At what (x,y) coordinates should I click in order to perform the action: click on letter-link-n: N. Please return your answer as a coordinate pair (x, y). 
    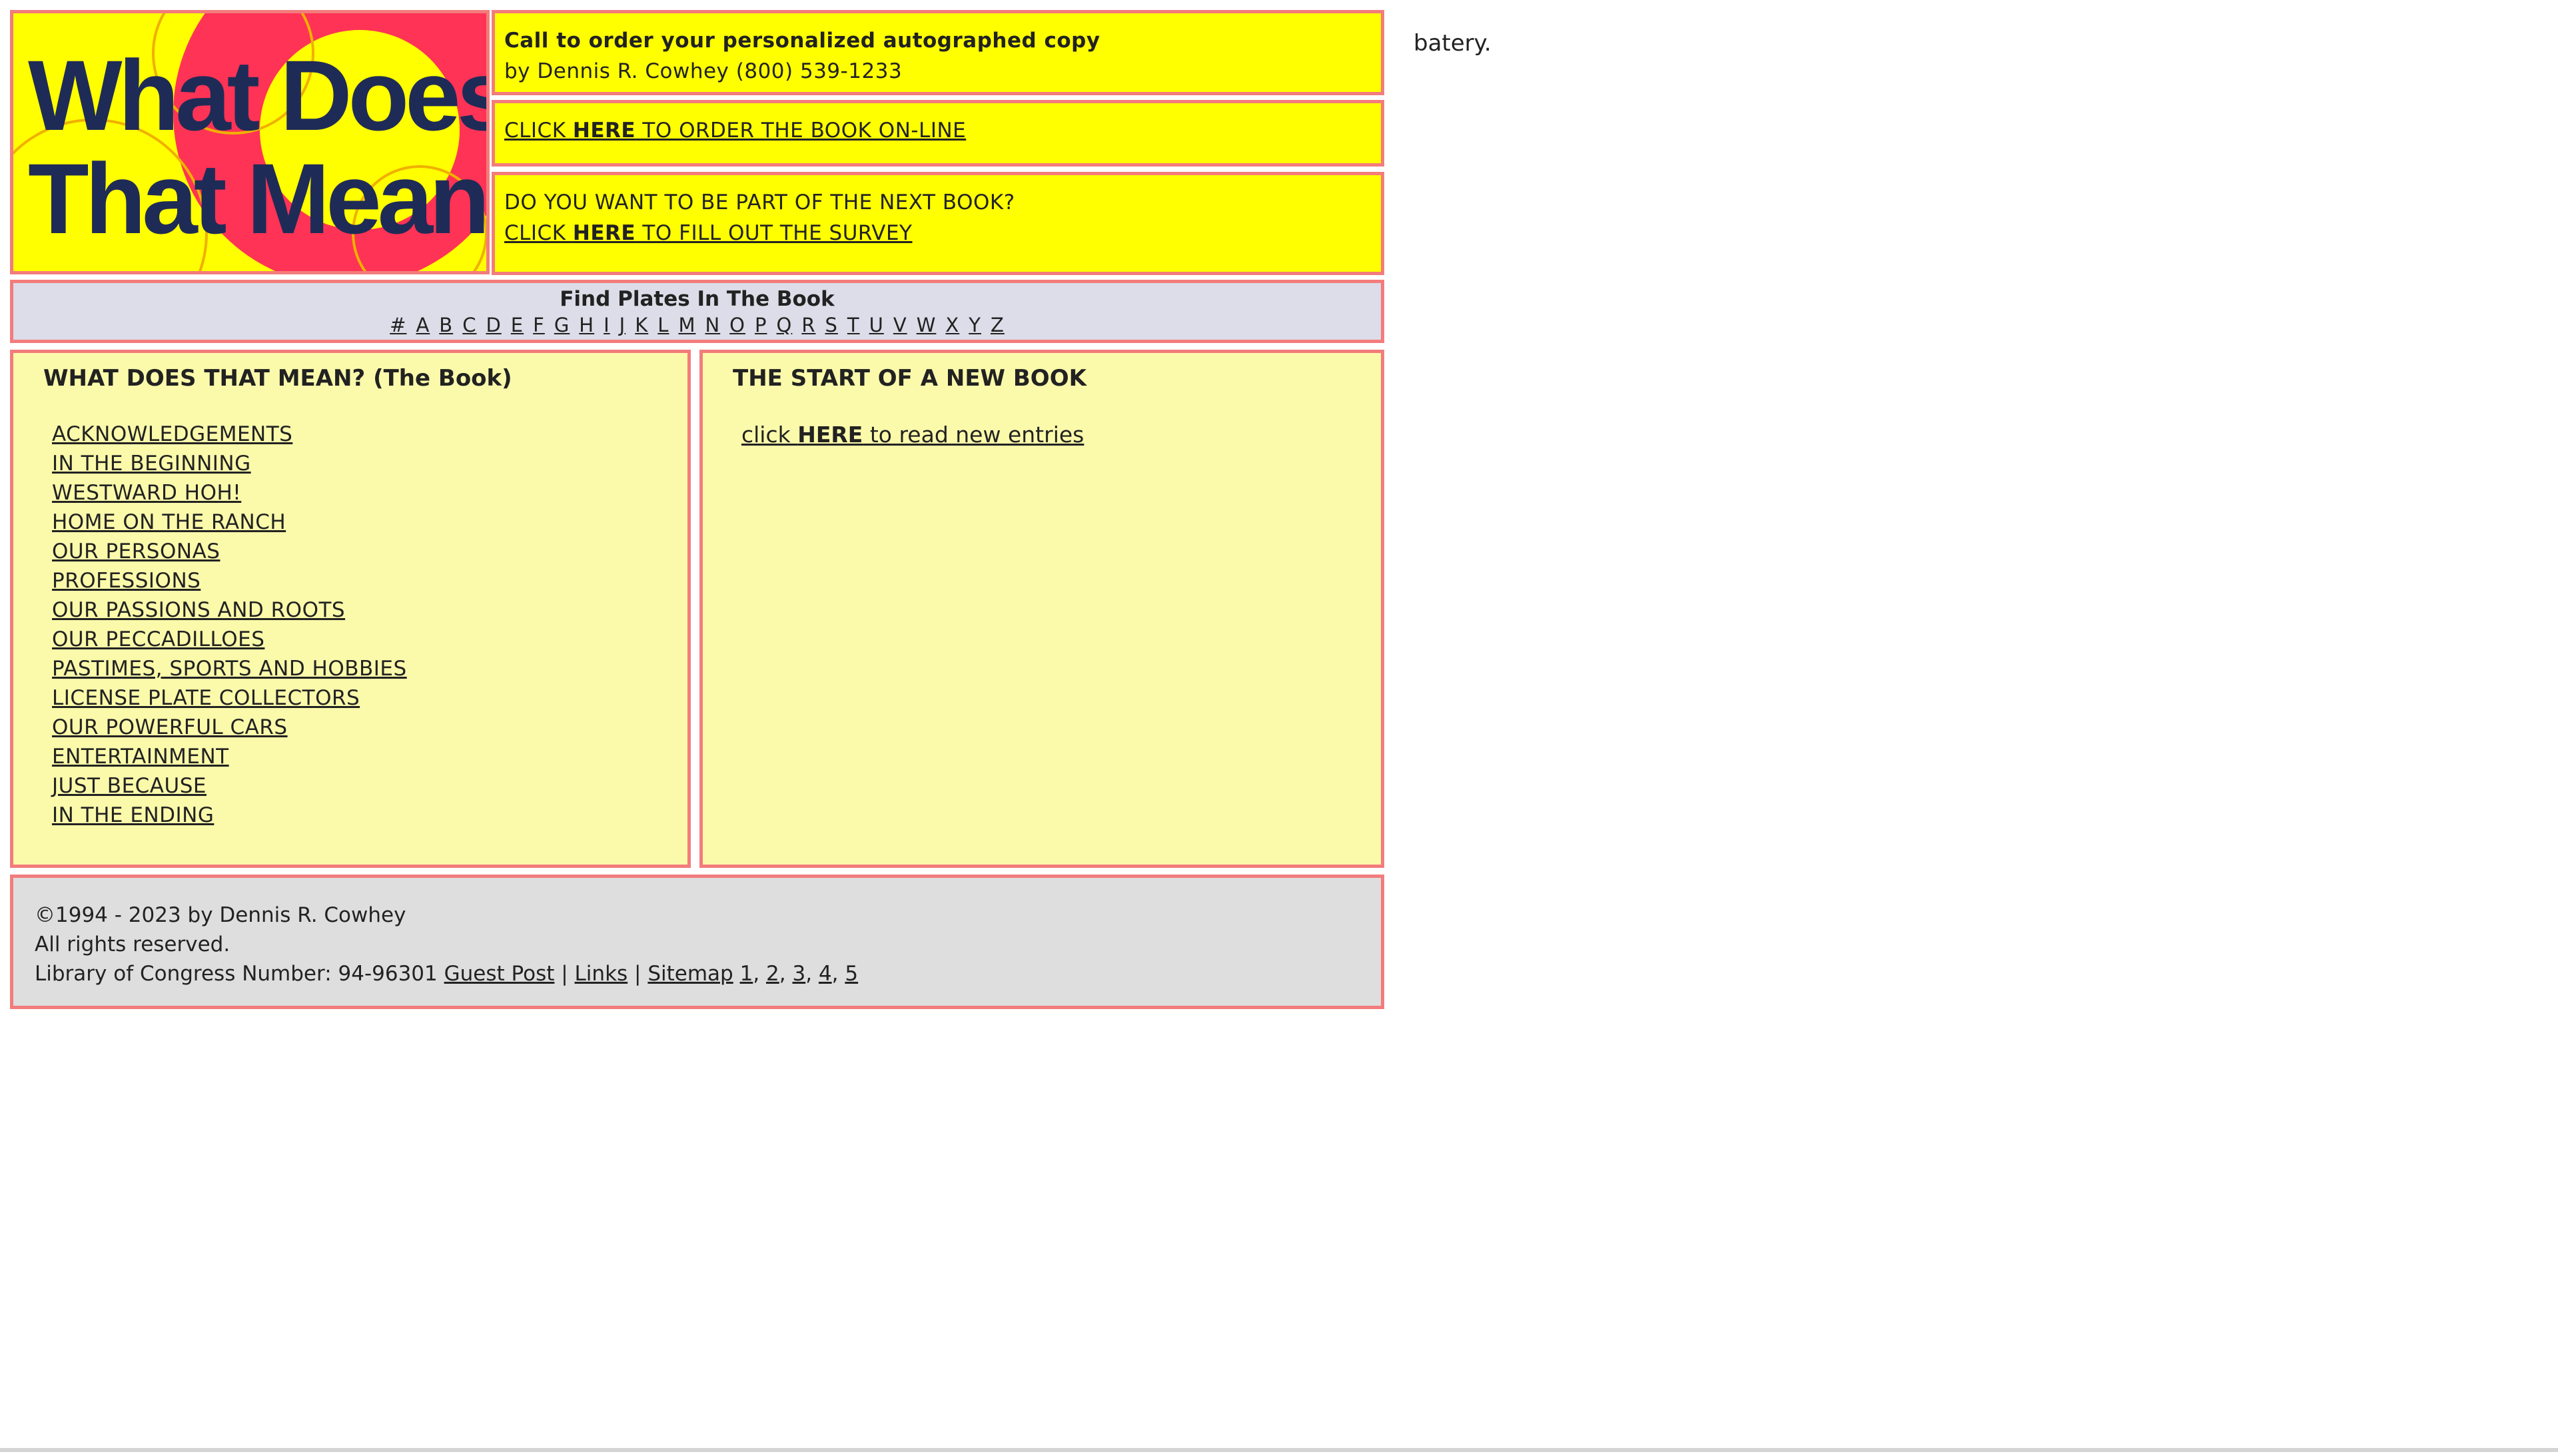
    Looking at the image, I should click on (712, 325).